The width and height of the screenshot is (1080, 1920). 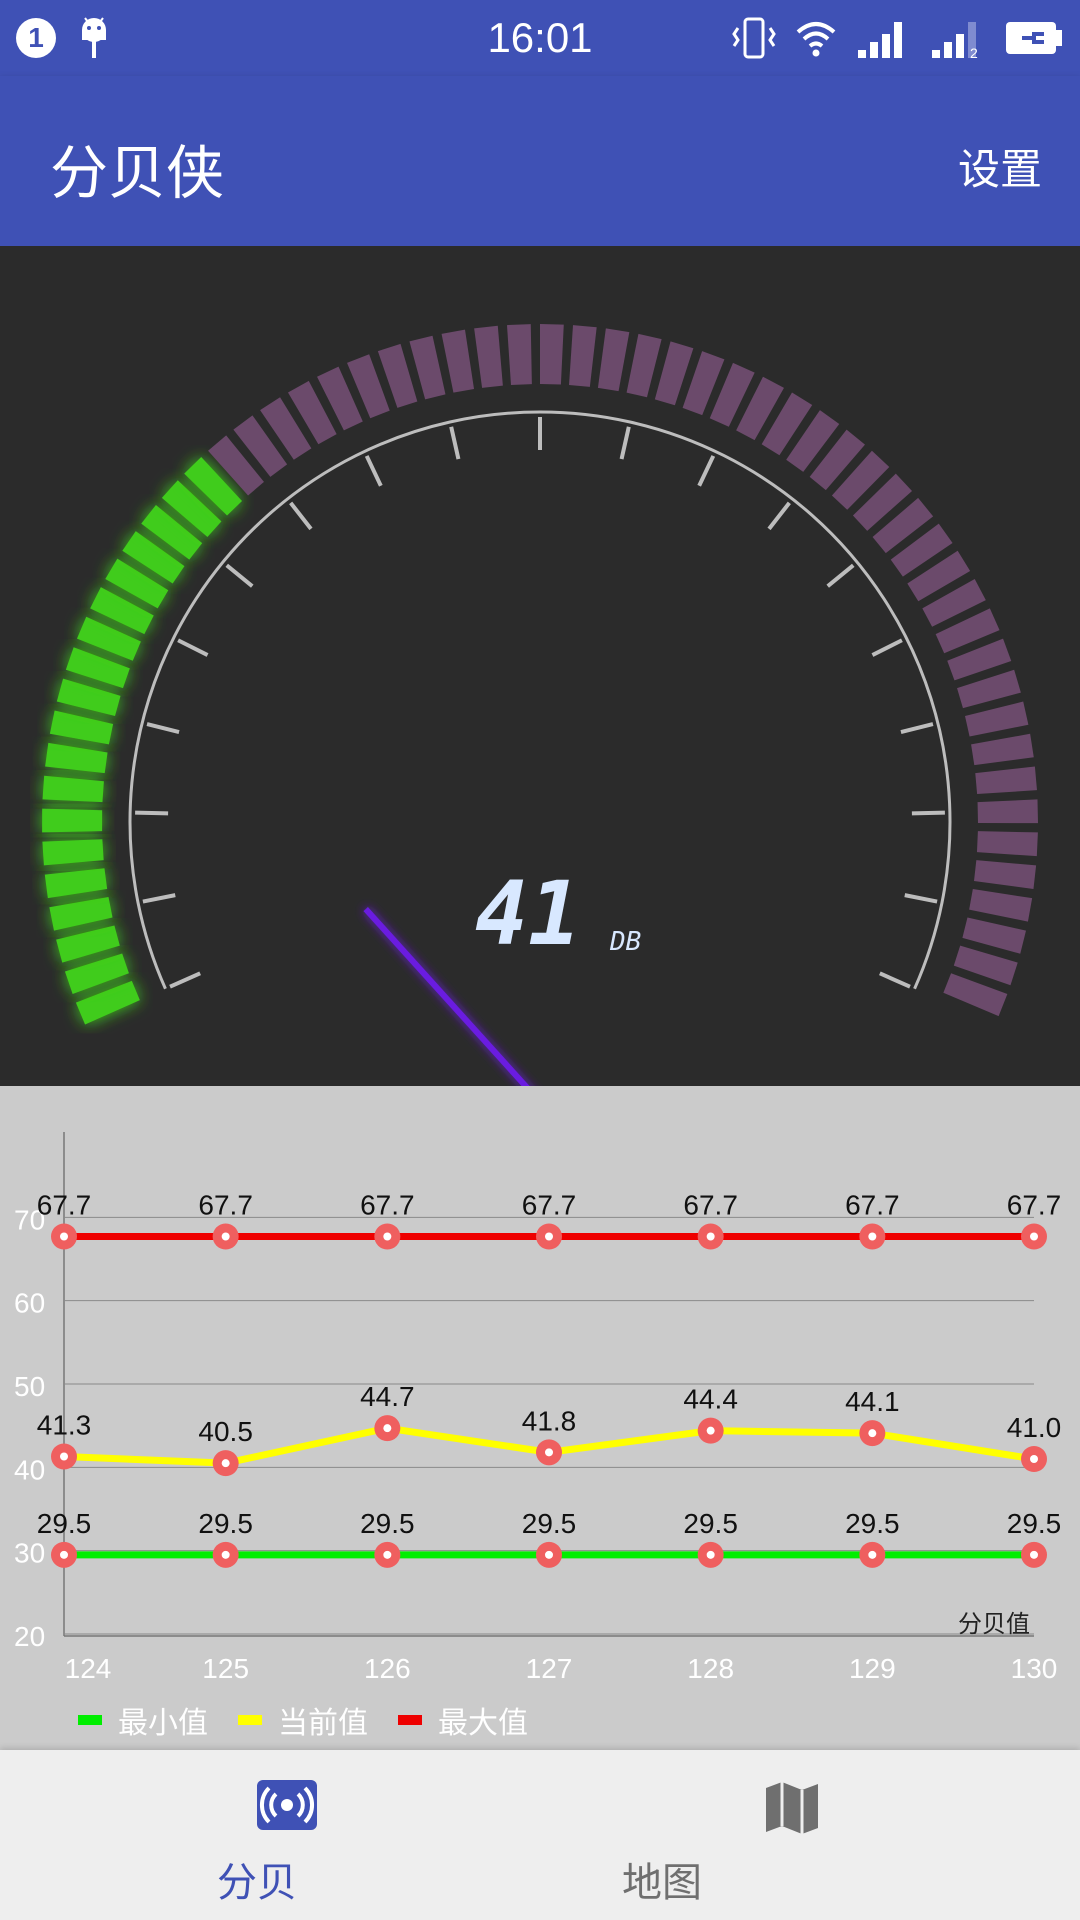 I want to click on nav-tab-map: 地图, so click(x=810, y=1835).